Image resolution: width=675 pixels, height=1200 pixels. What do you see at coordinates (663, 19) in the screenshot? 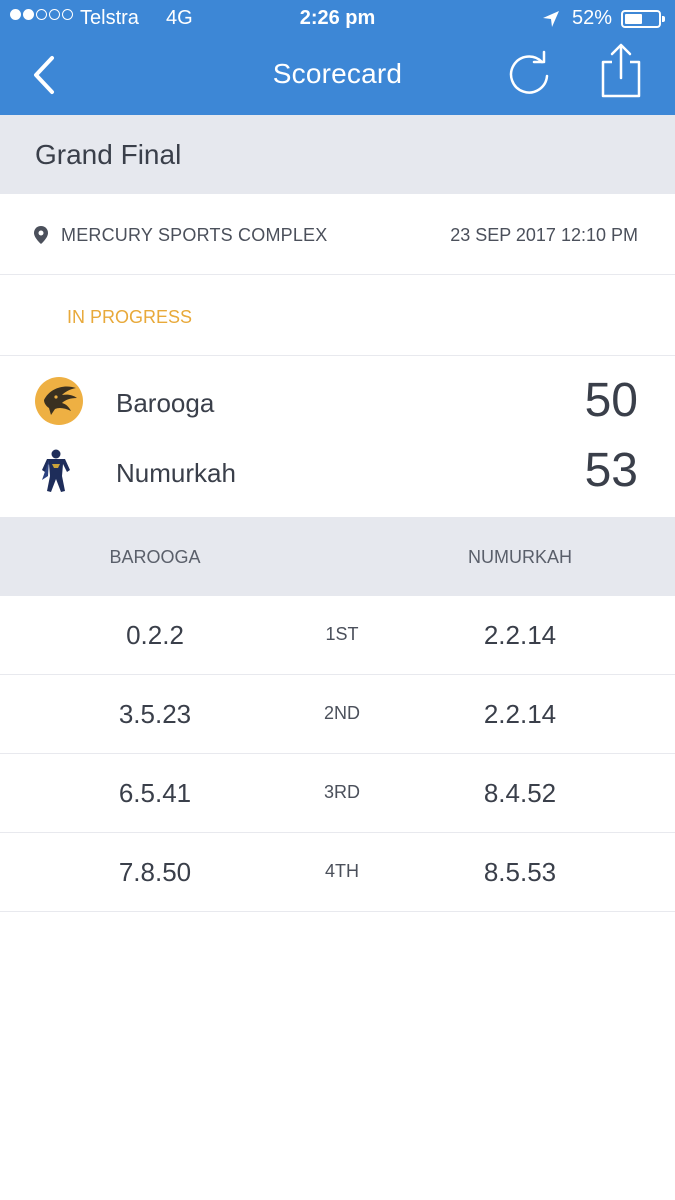
I see `battery-nub` at bounding box center [663, 19].